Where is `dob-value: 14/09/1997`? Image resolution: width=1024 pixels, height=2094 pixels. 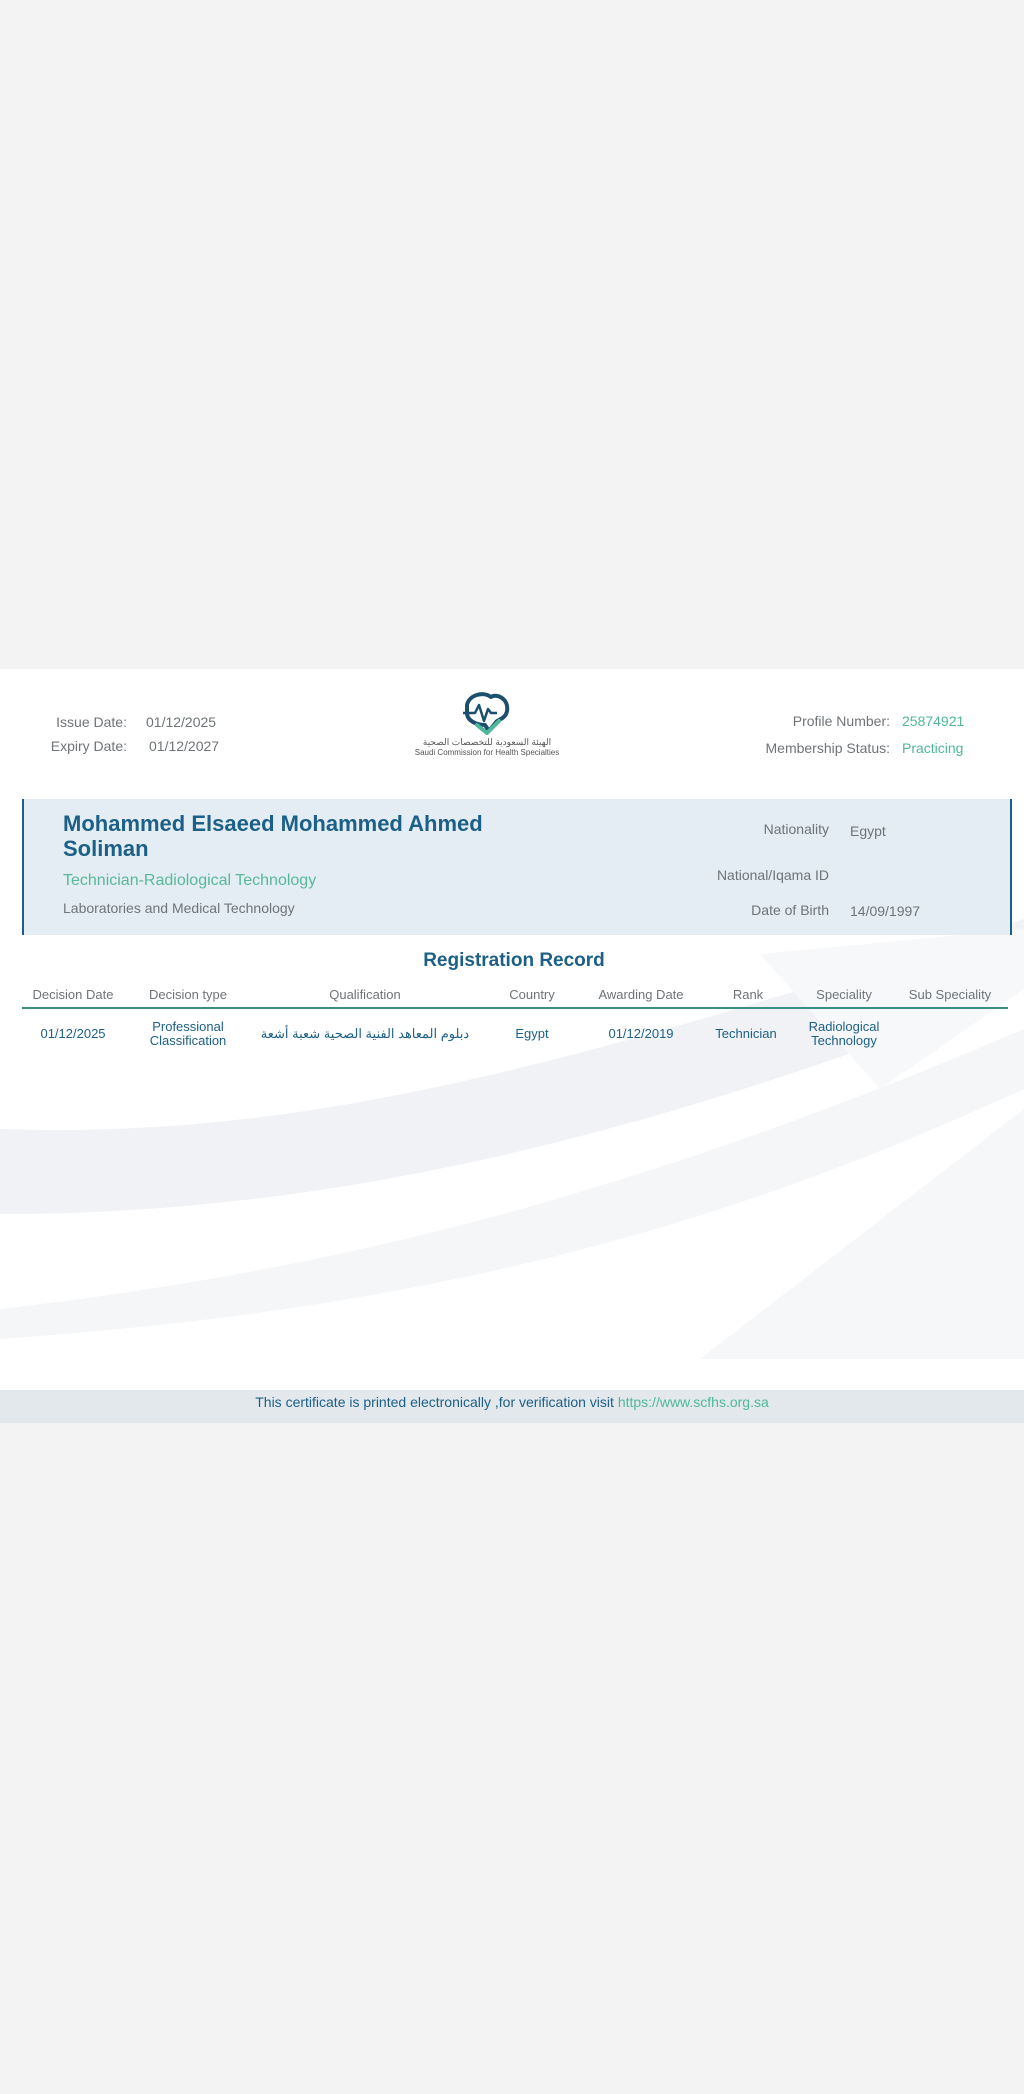
dob-value: 14/09/1997 is located at coordinates (885, 911).